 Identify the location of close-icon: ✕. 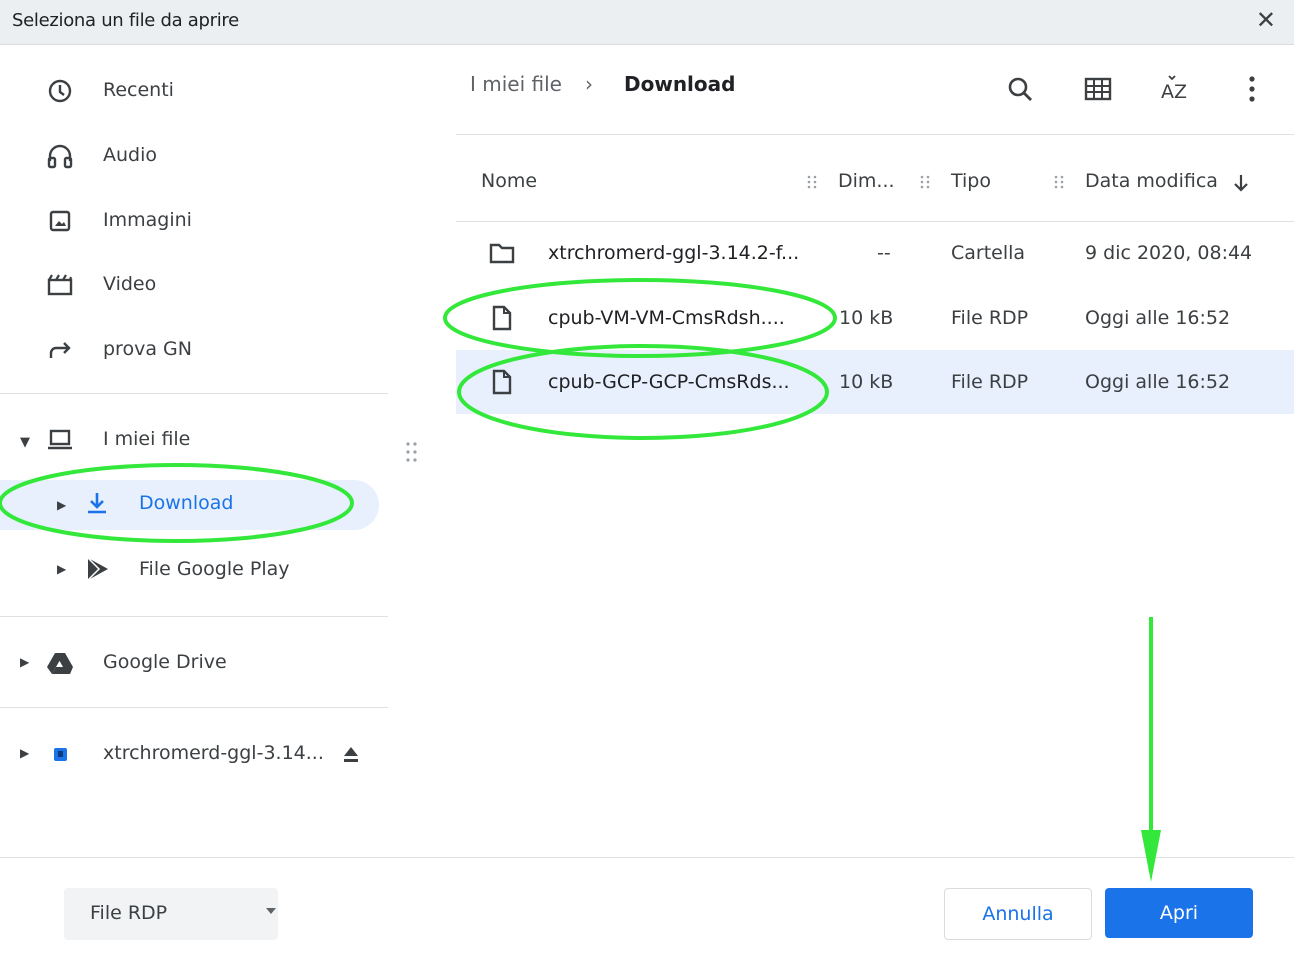
(1266, 20).